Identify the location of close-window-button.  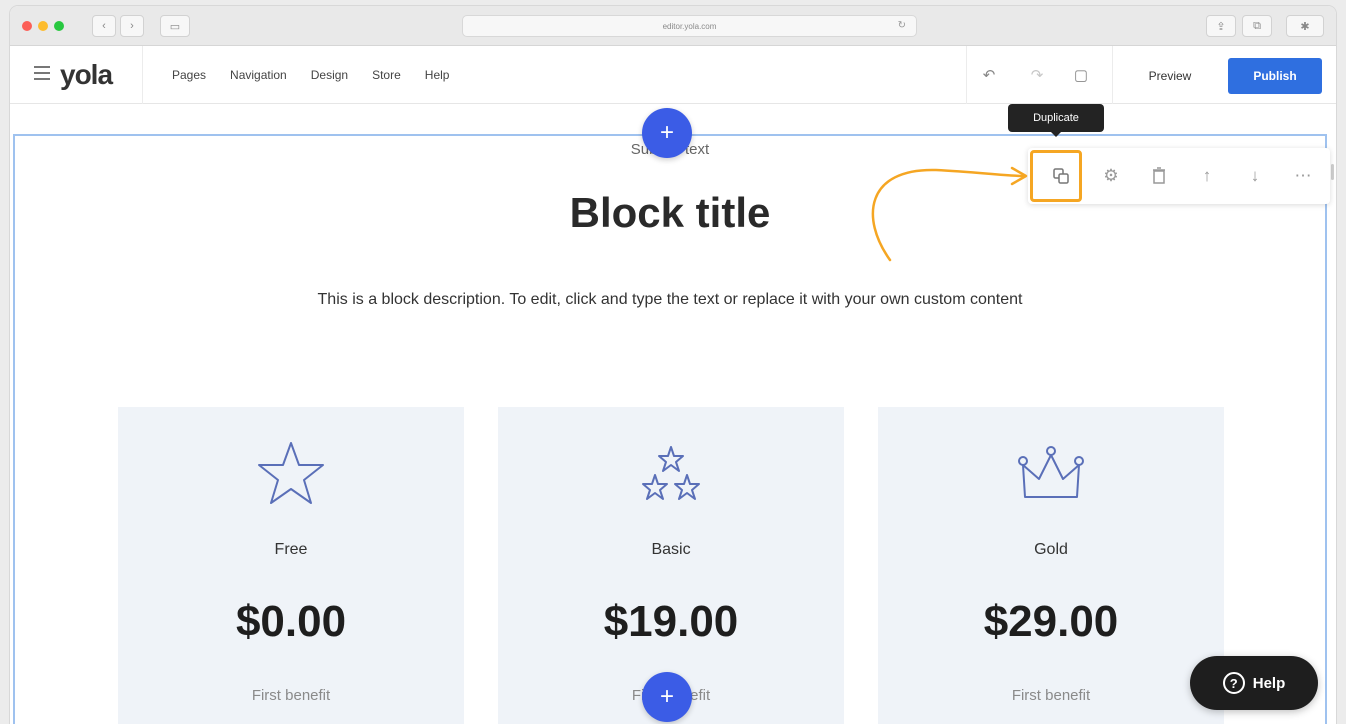
(27, 26).